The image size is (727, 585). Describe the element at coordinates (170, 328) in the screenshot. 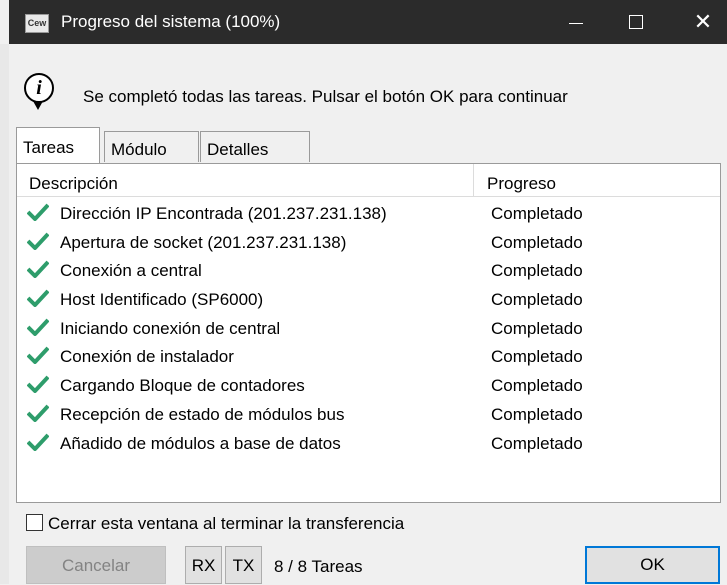

I see `task-description: Iniciando conexión de central` at that location.